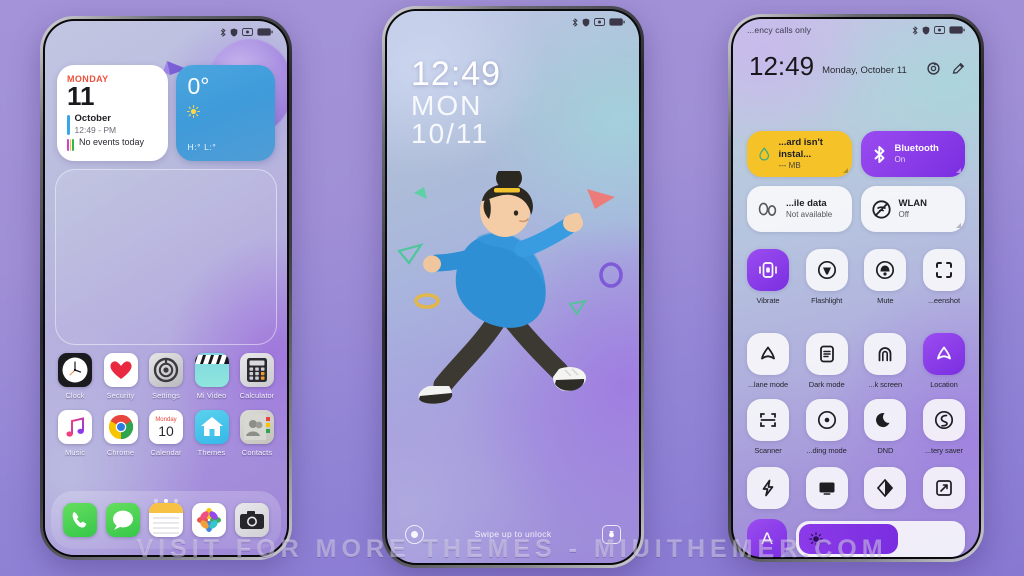  What do you see at coordinates (80, 520) in the screenshot?
I see `phone-icon` at bounding box center [80, 520].